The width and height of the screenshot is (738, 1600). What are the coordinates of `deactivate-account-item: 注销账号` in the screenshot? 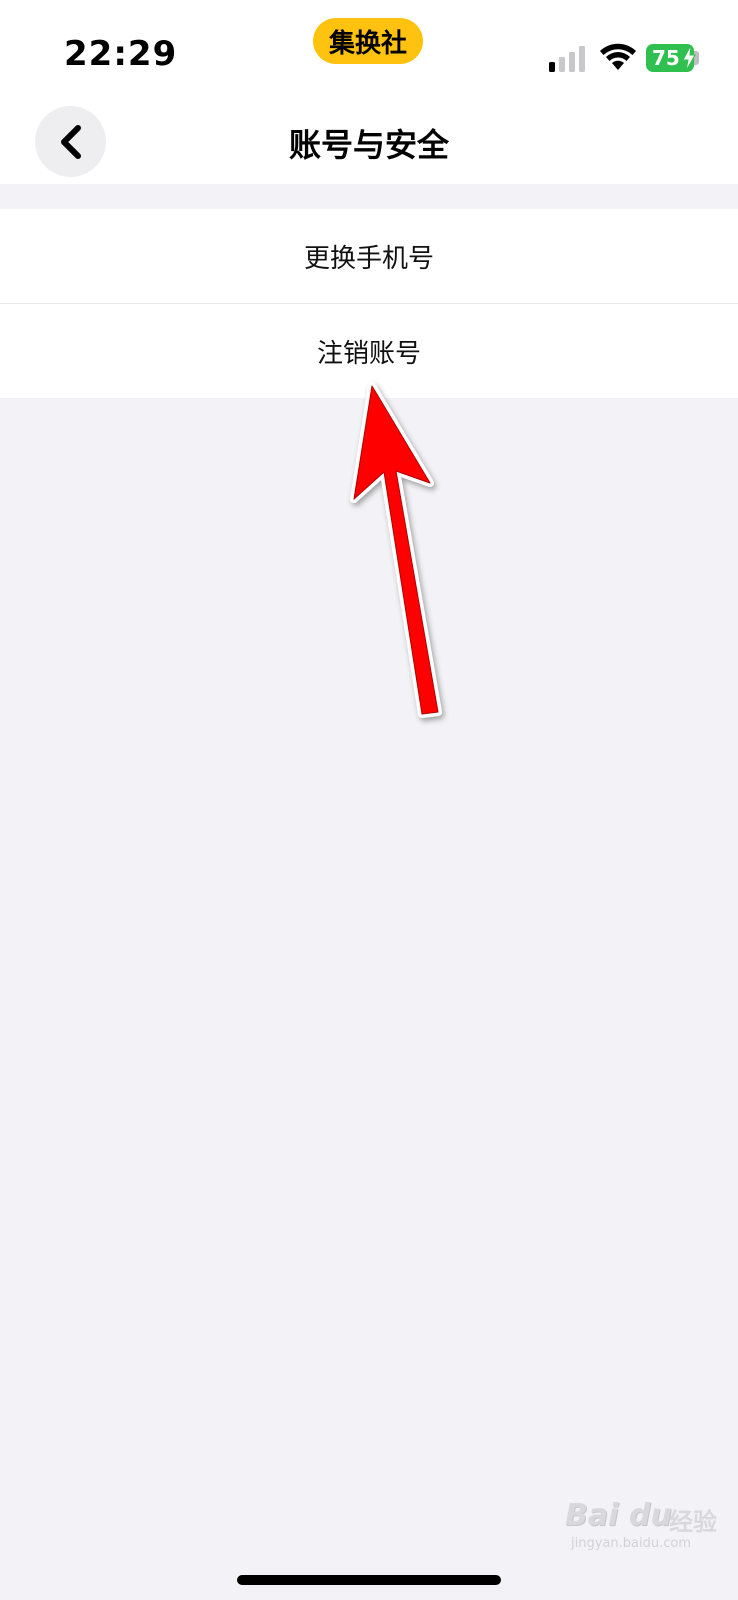 It's located at (369, 351).